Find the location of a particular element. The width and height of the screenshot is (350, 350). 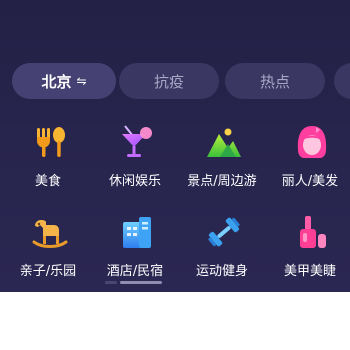

category-beauty: 丽人/美发 is located at coordinates (308, 164).